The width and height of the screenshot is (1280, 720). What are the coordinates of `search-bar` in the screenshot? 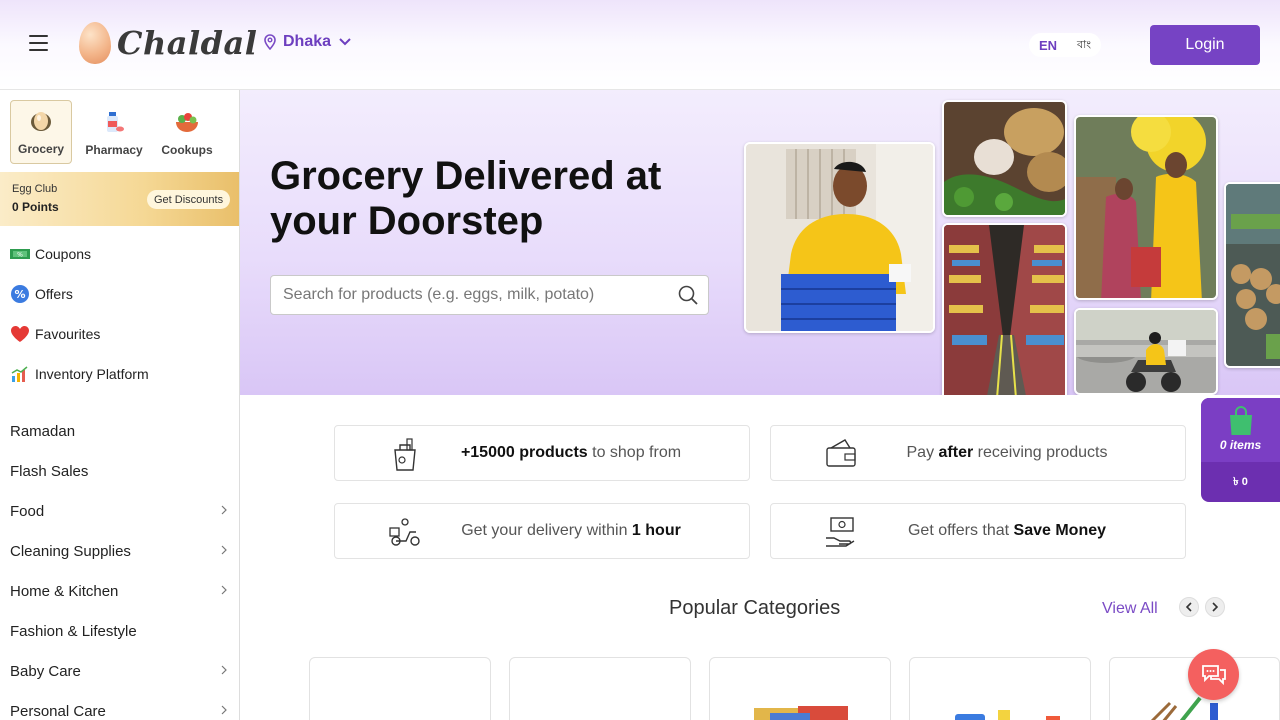 It's located at (489, 295).